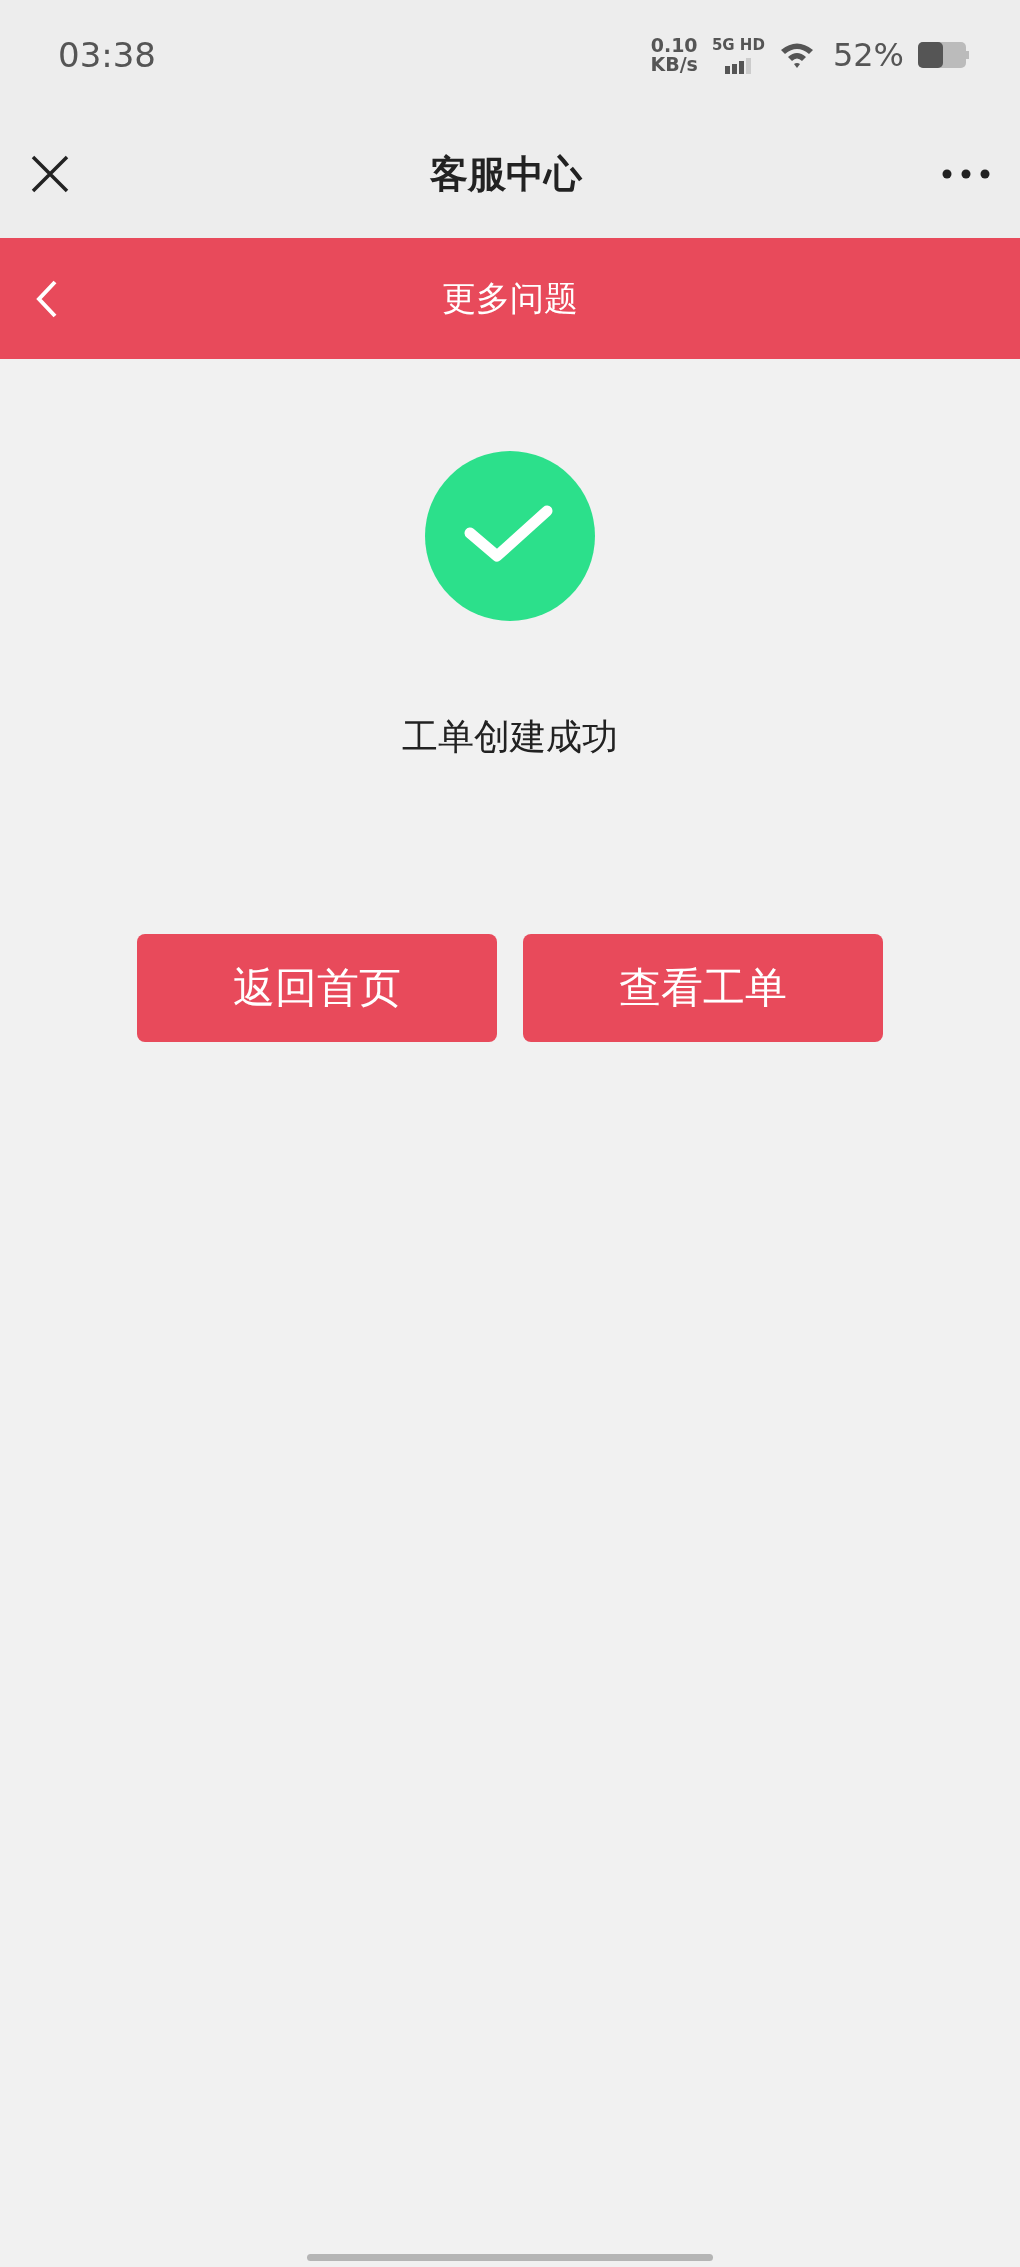  Describe the element at coordinates (674, 45) in the screenshot. I see `speed: 0.10` at that location.